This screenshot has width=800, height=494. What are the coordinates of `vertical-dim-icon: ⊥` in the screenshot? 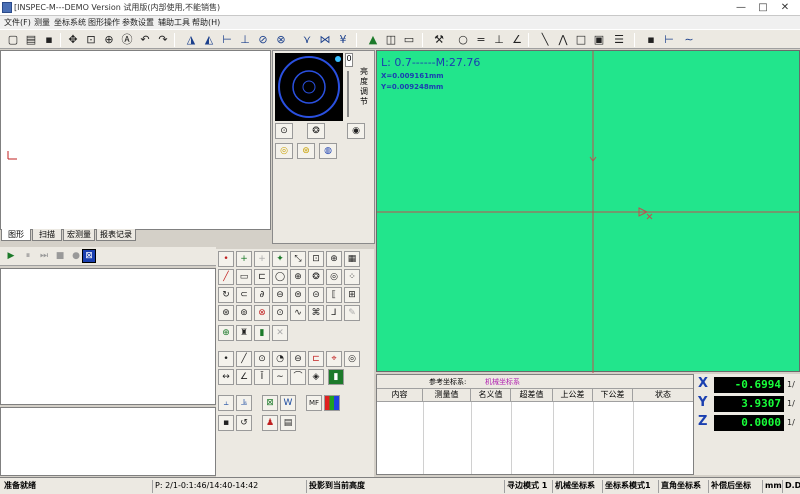 It's located at (245, 40).